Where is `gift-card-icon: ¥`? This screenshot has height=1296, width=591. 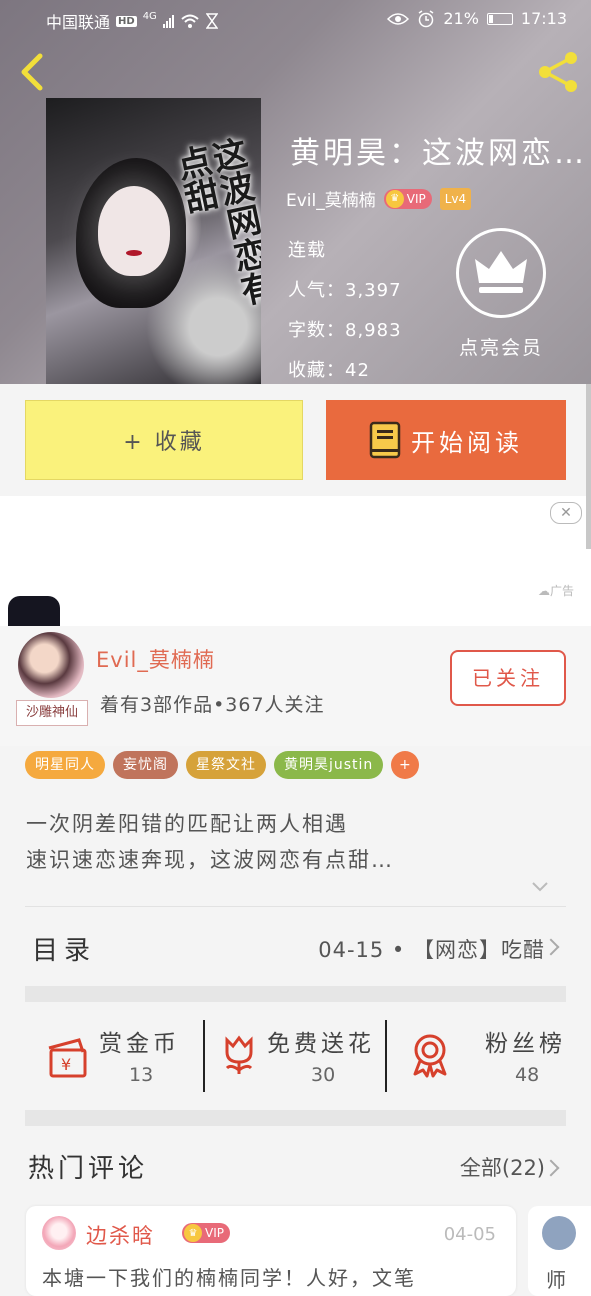 gift-card-icon: ¥ is located at coordinates (67, 1058).